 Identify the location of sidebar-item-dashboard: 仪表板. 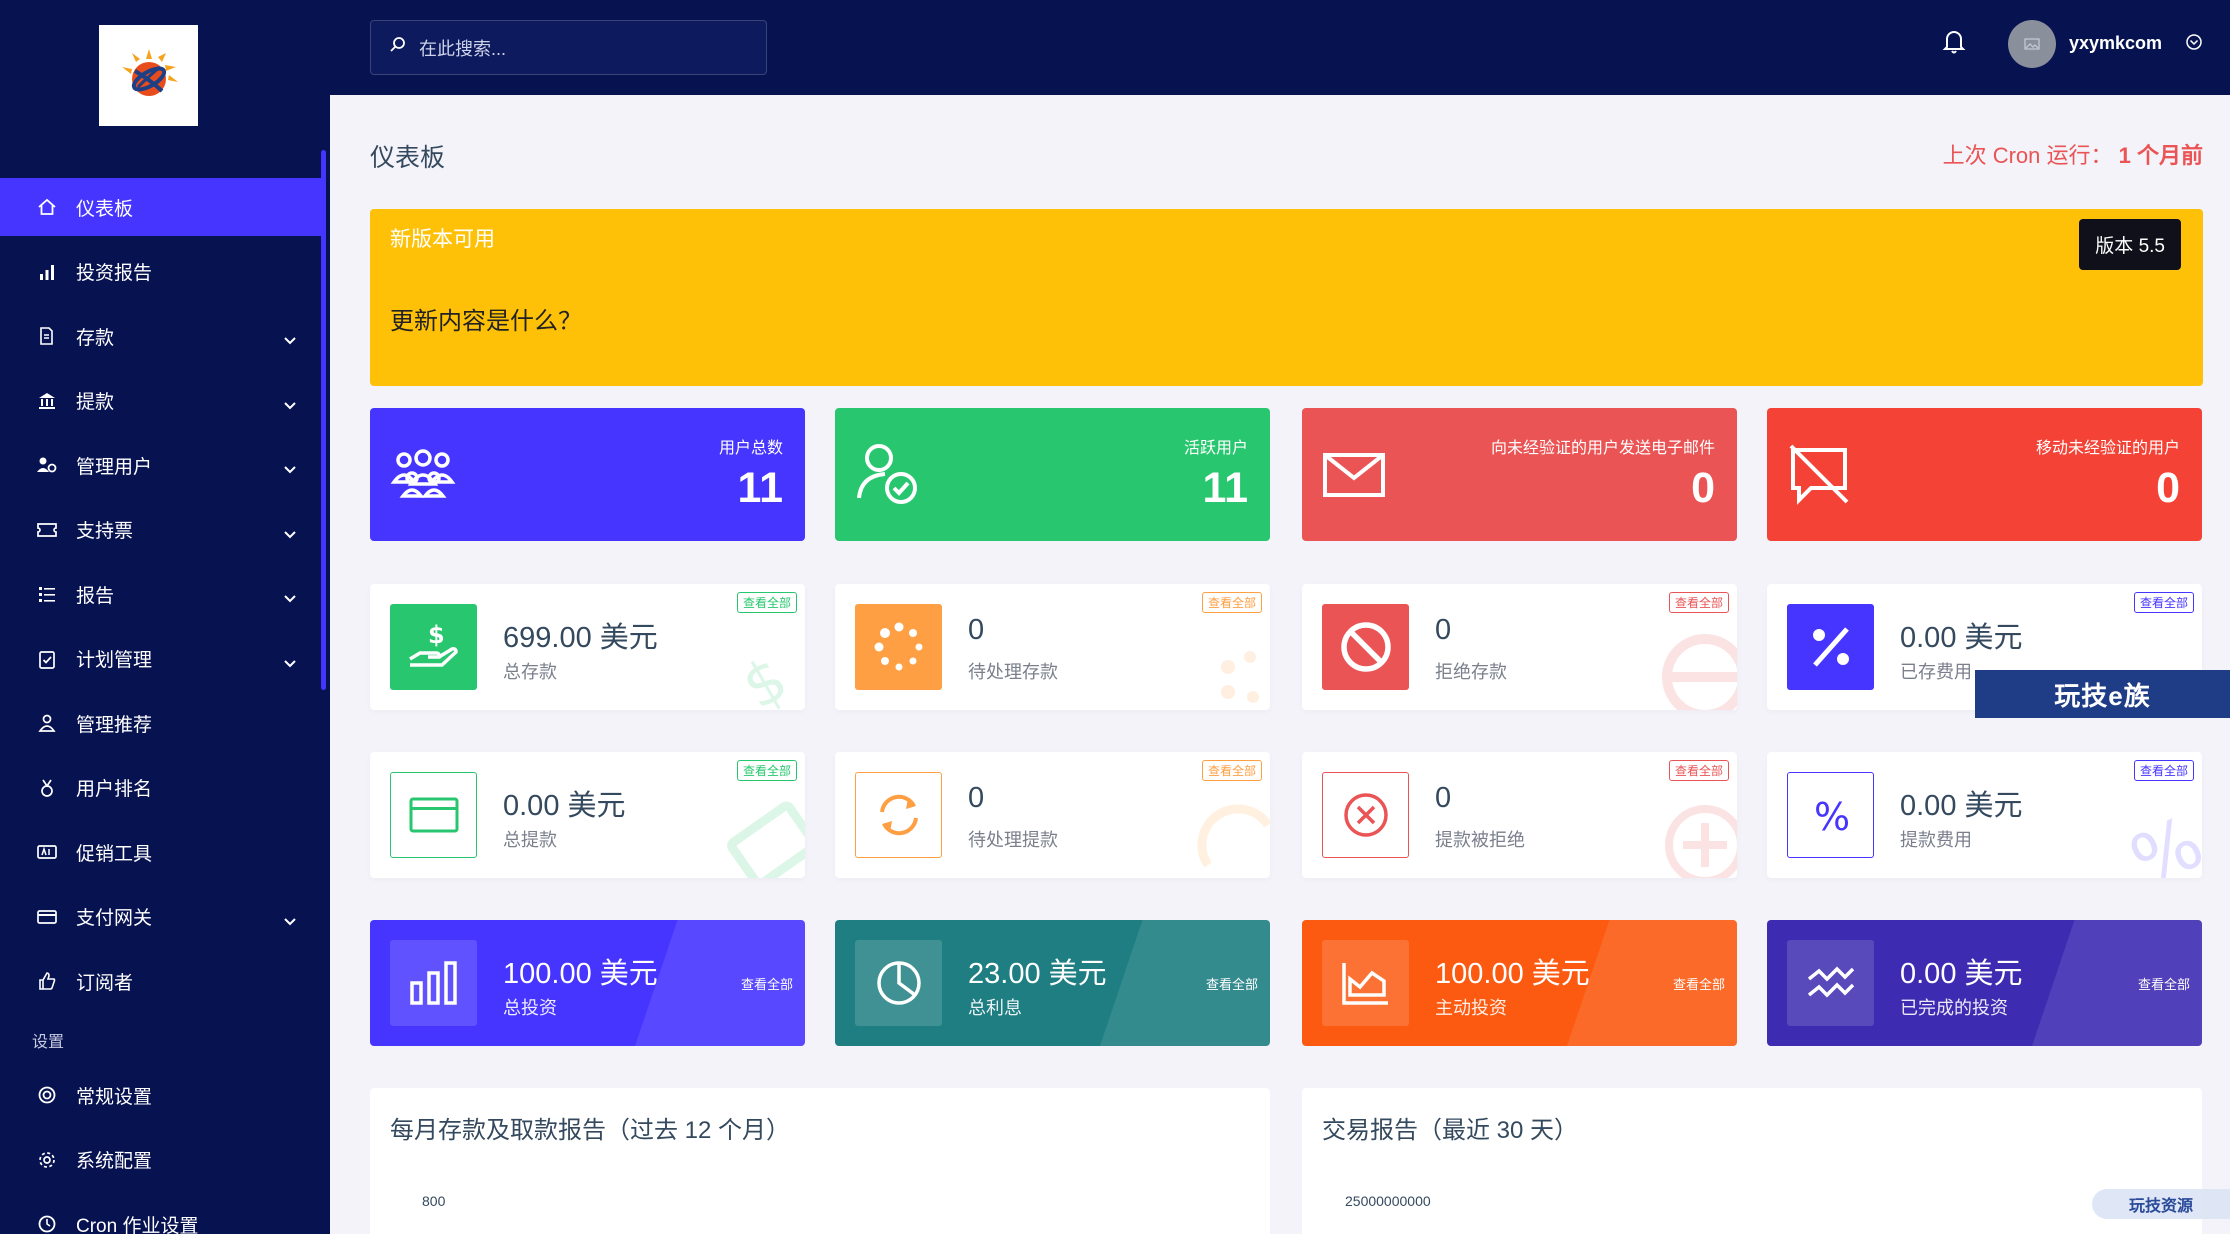
(161, 207).